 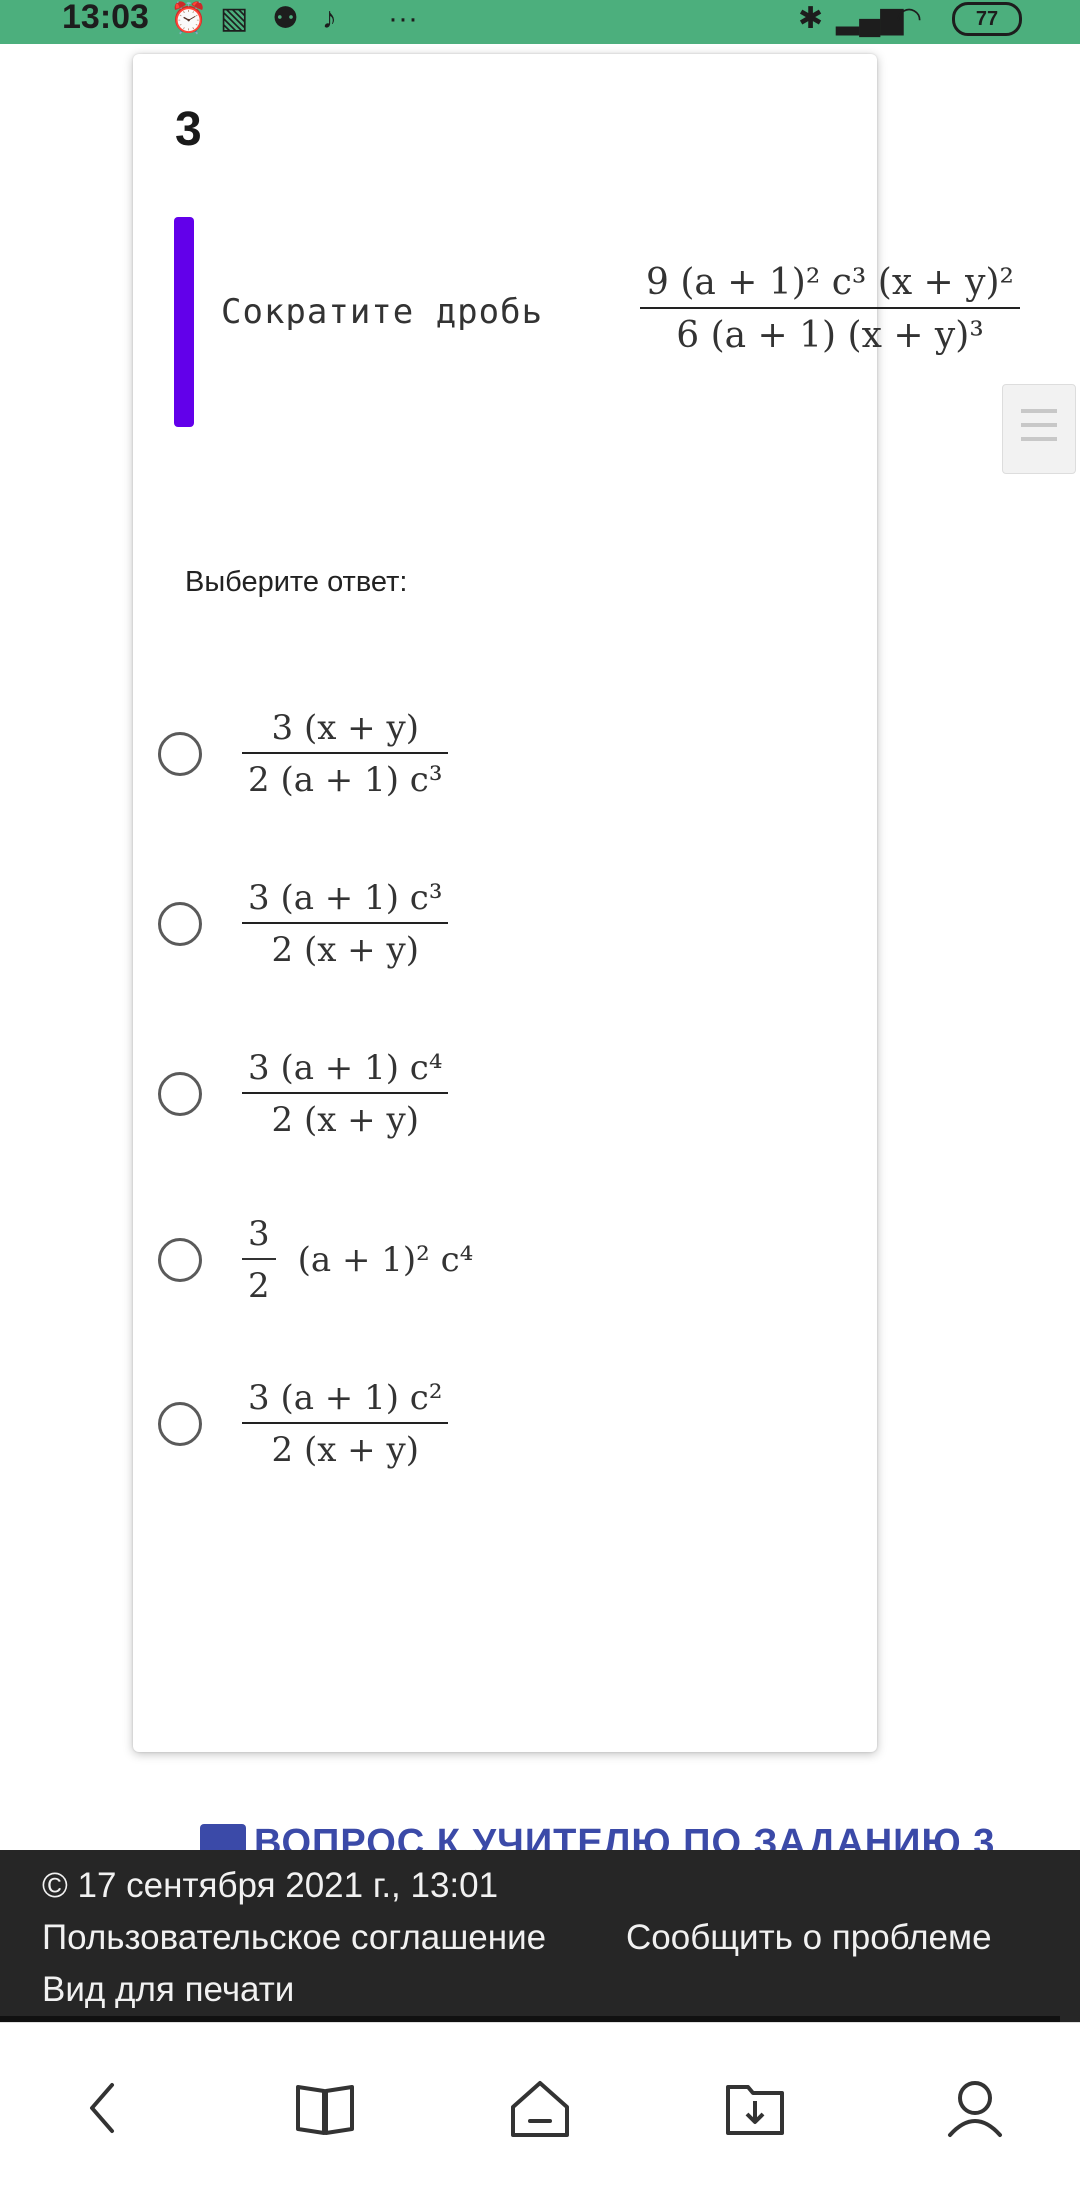 What do you see at coordinates (385, 1260) in the screenshot?
I see `option-factor: (a + 1)² c⁴` at bounding box center [385, 1260].